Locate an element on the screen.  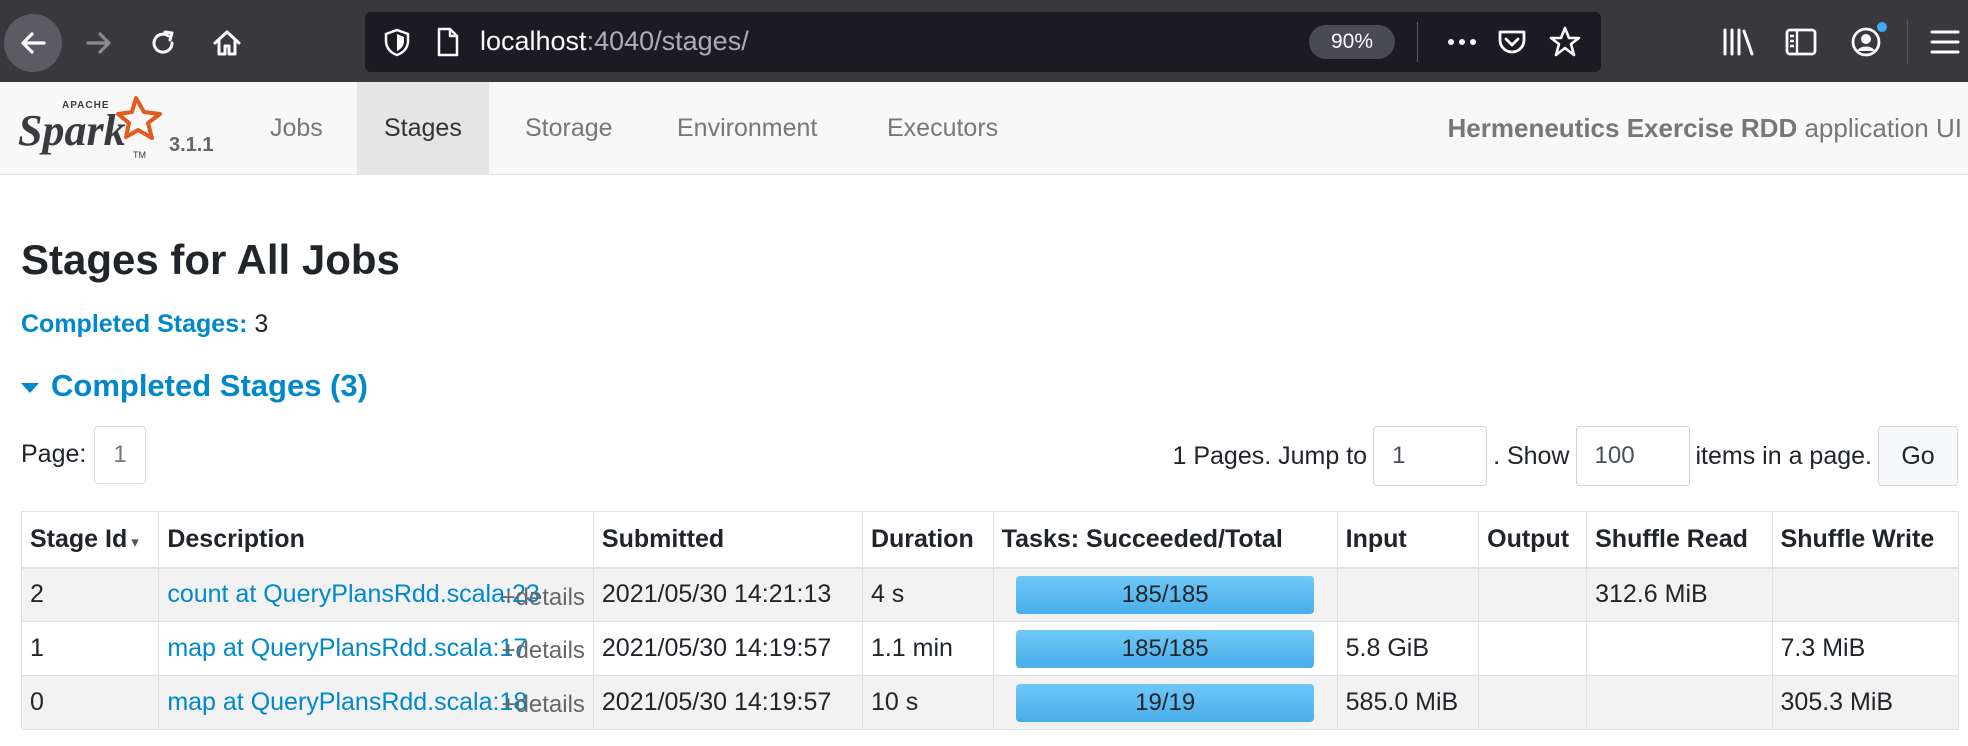
reload-button is located at coordinates (163, 43).